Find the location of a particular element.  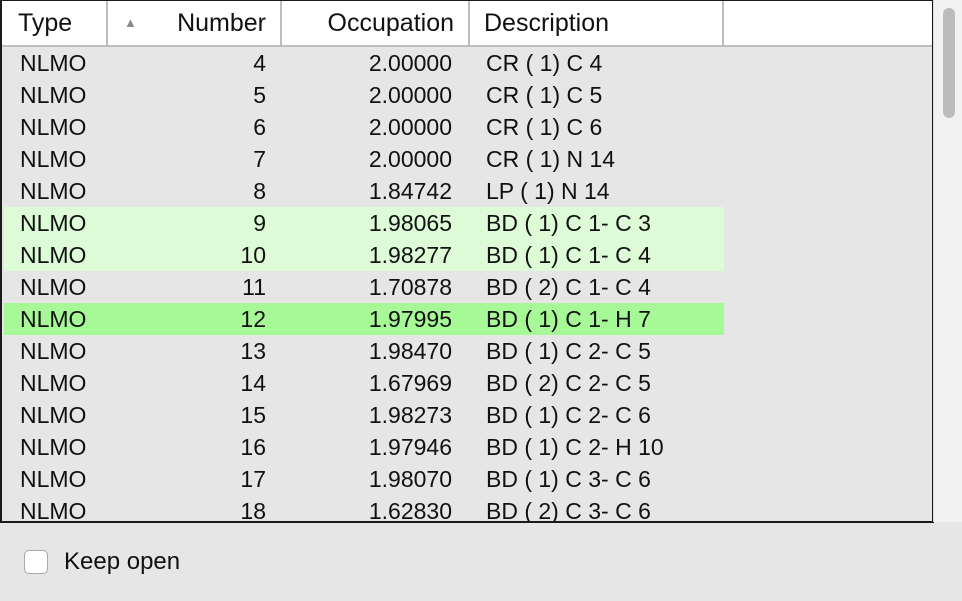

cell-number: 11 is located at coordinates (254, 287).